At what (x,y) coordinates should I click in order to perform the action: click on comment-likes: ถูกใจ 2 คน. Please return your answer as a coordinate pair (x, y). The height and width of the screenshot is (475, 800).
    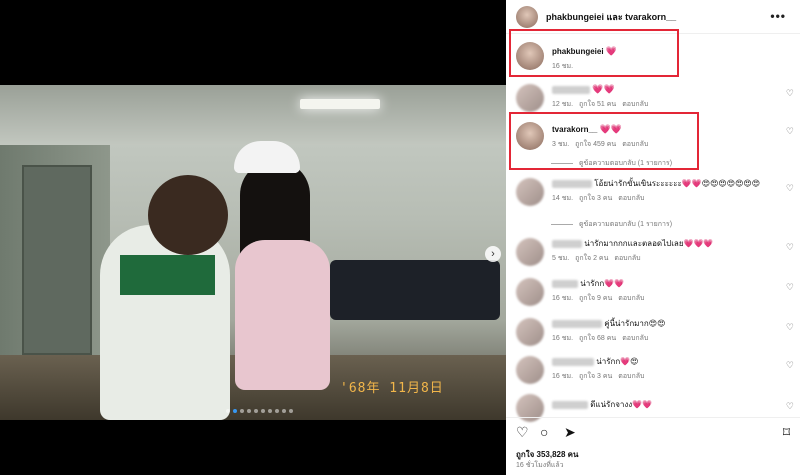
    Looking at the image, I should click on (591, 258).